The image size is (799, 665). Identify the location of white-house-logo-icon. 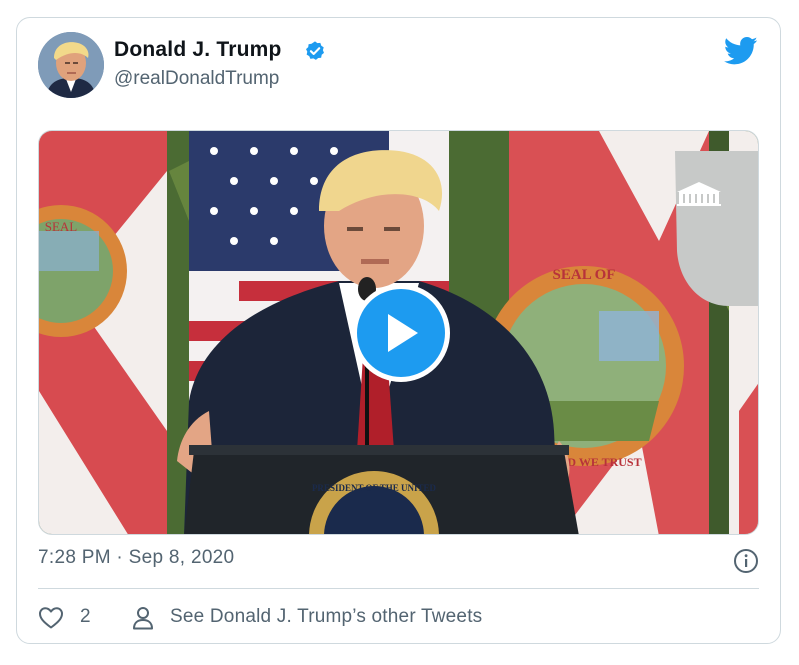
(699, 194).